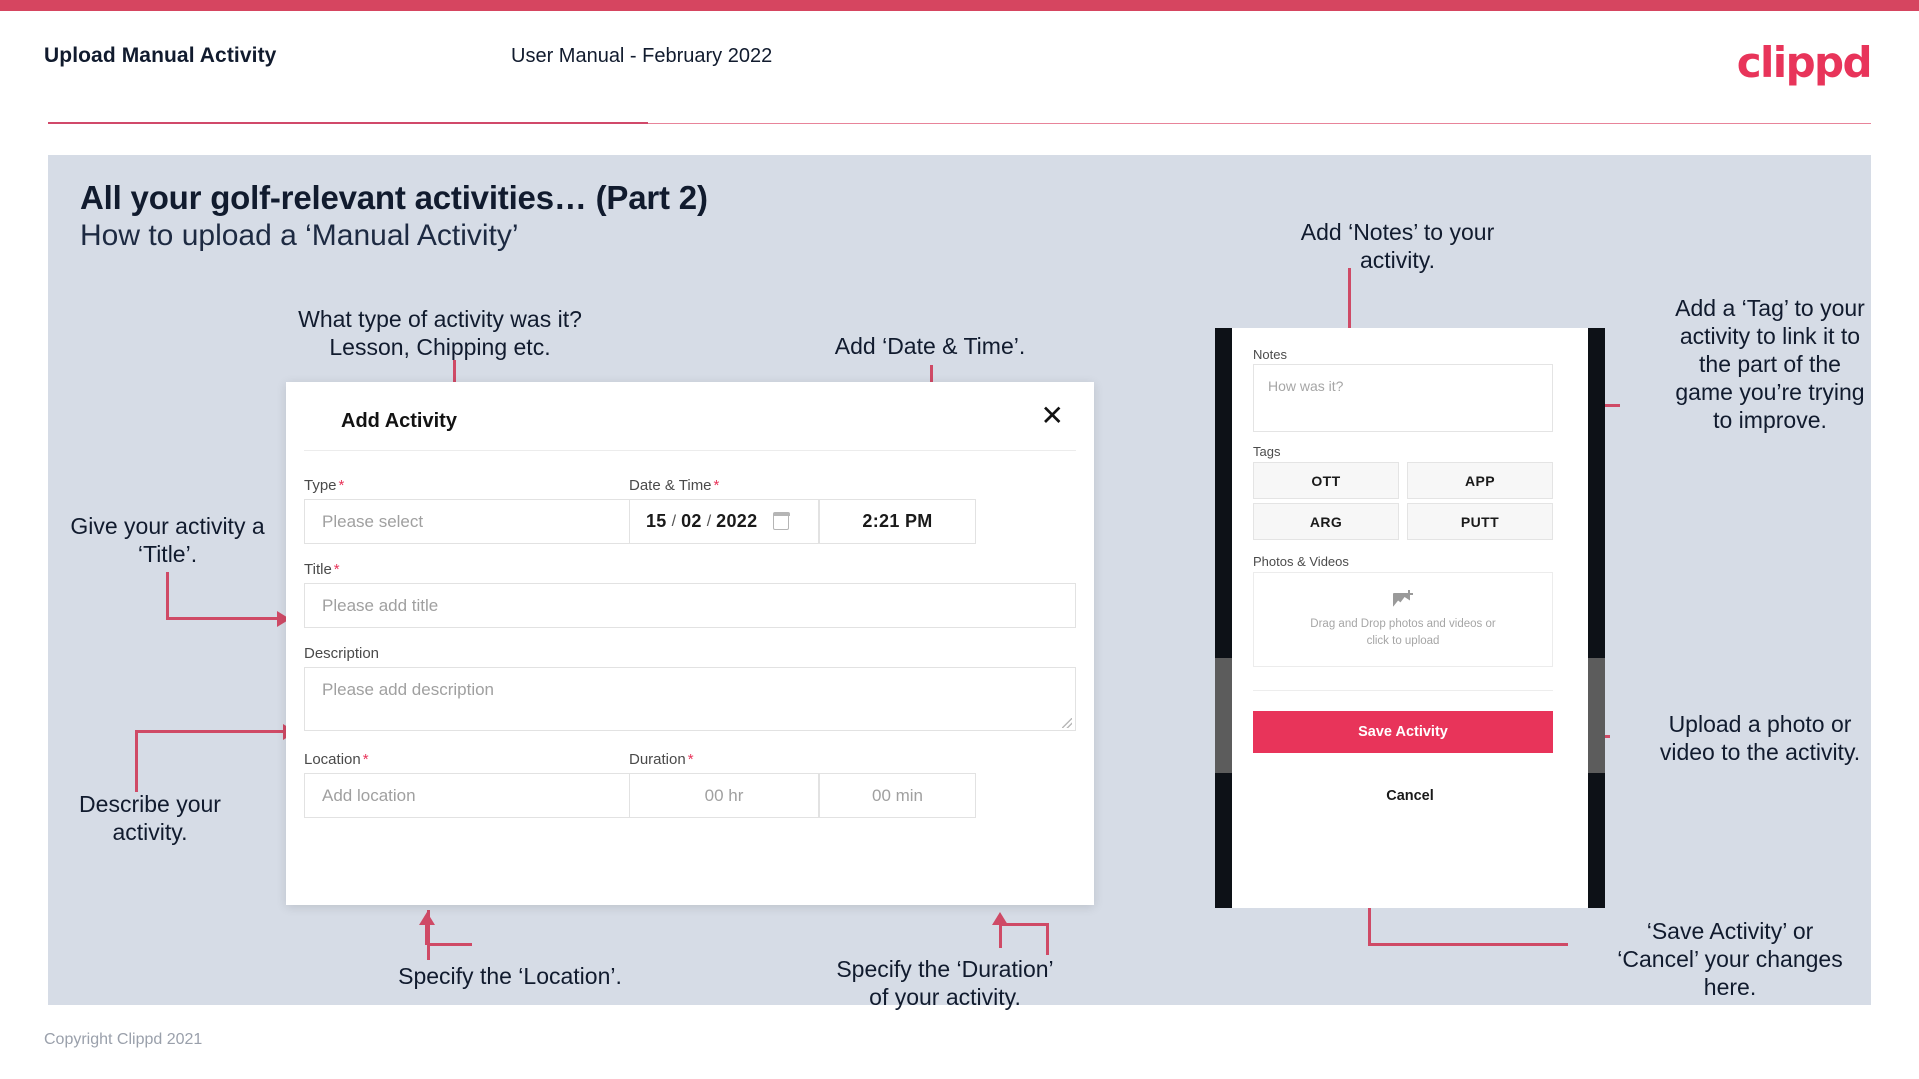 The width and height of the screenshot is (1919, 1079). Describe the element at coordinates (1480, 480) in the screenshot. I see `tag-button-app: APP` at that location.